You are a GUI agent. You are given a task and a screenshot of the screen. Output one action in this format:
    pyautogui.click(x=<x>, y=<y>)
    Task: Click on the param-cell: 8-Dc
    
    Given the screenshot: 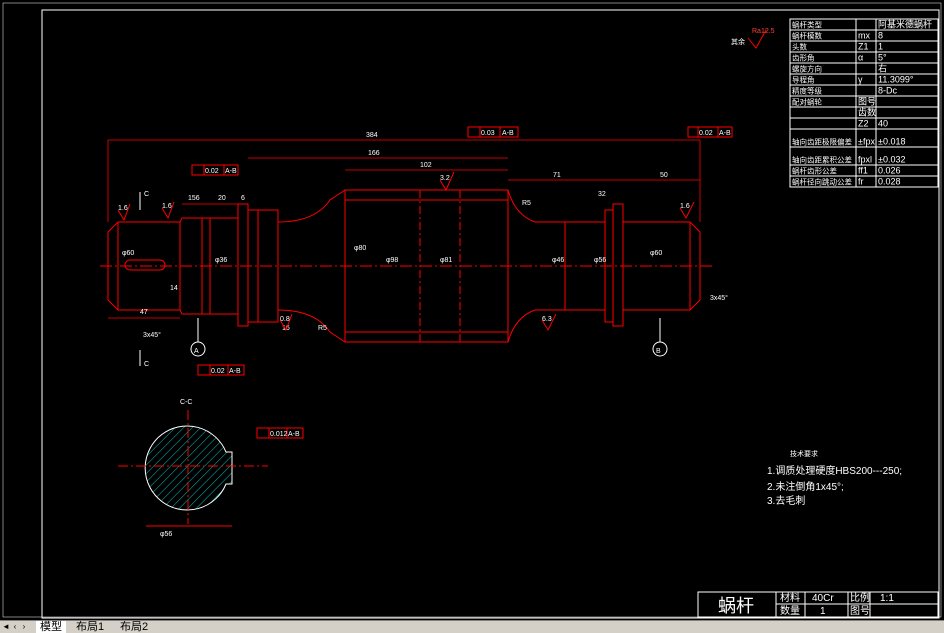 What is the action you would take?
    pyautogui.click(x=888, y=91)
    